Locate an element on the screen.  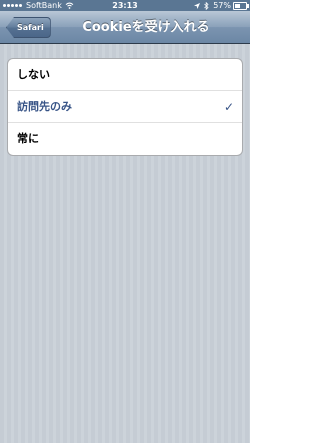
option-label: 訪問先のみ is located at coordinates (44, 106).